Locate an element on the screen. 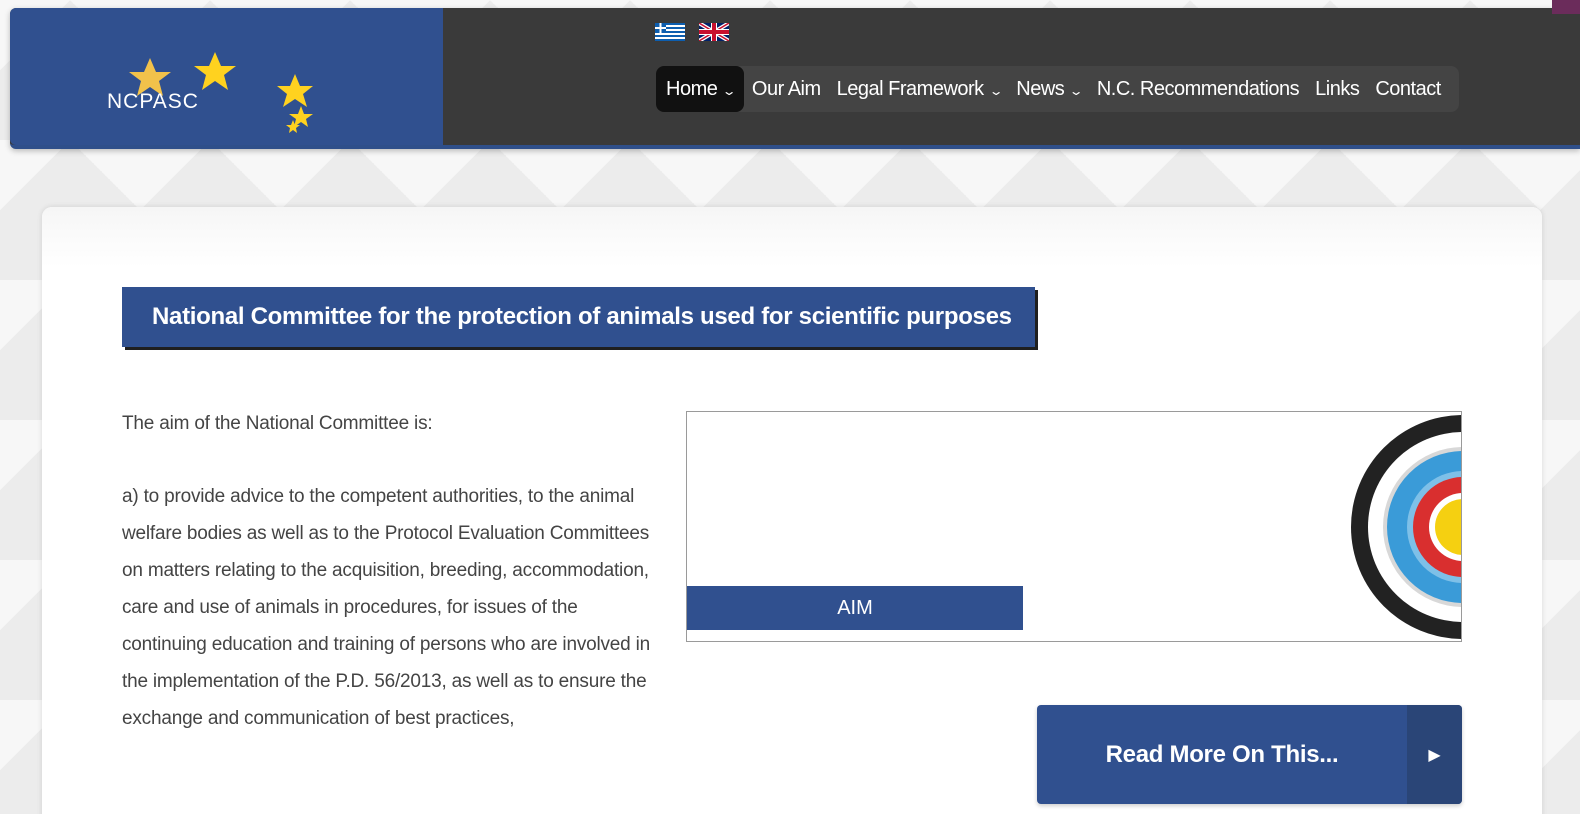 The width and height of the screenshot is (1580, 814). read-more-button: Read More On This... ▶ is located at coordinates (1249, 754).